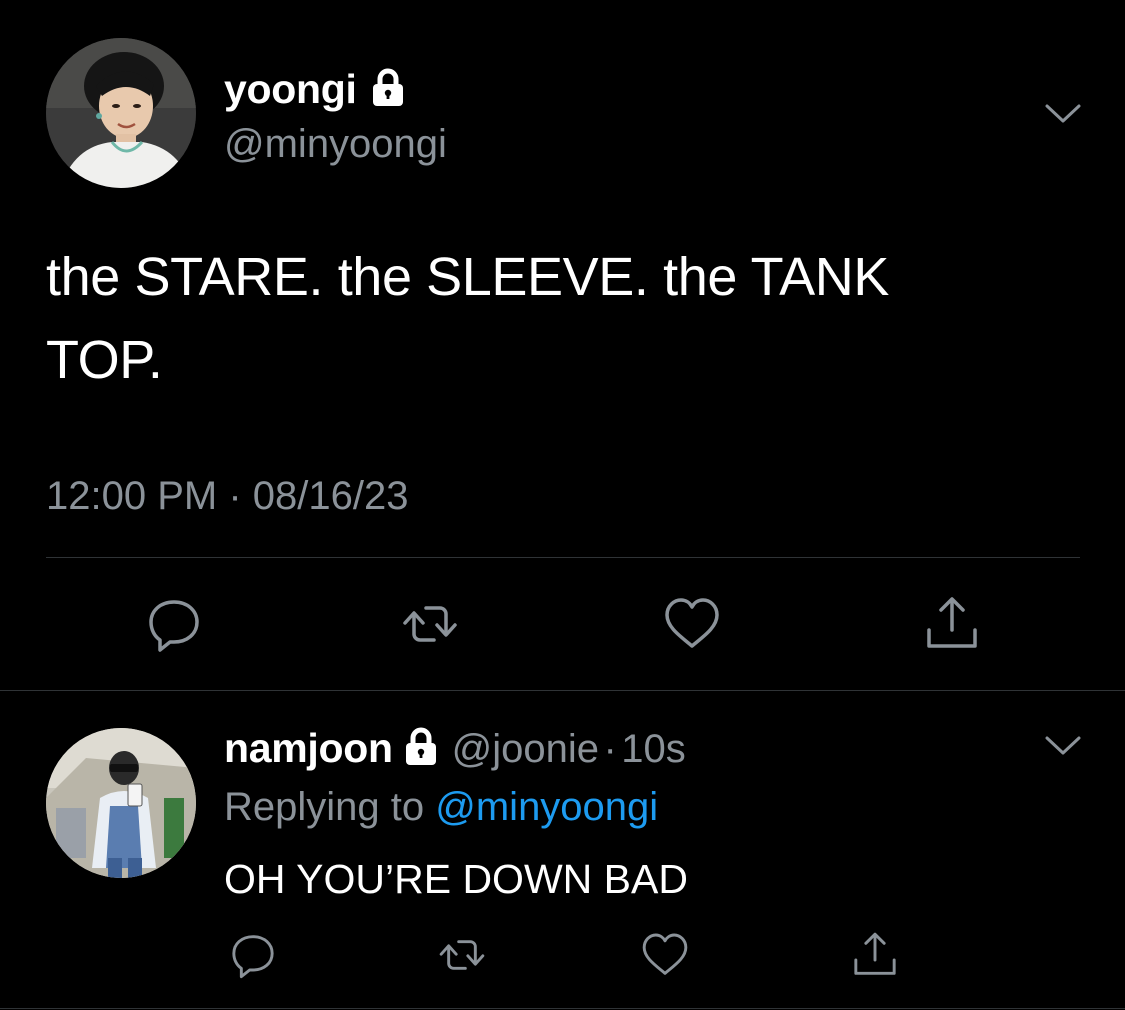  Describe the element at coordinates (468, 277) in the screenshot. I see `tweet-text-line-1: the STARE. the SLEEVE. the TANK` at that location.